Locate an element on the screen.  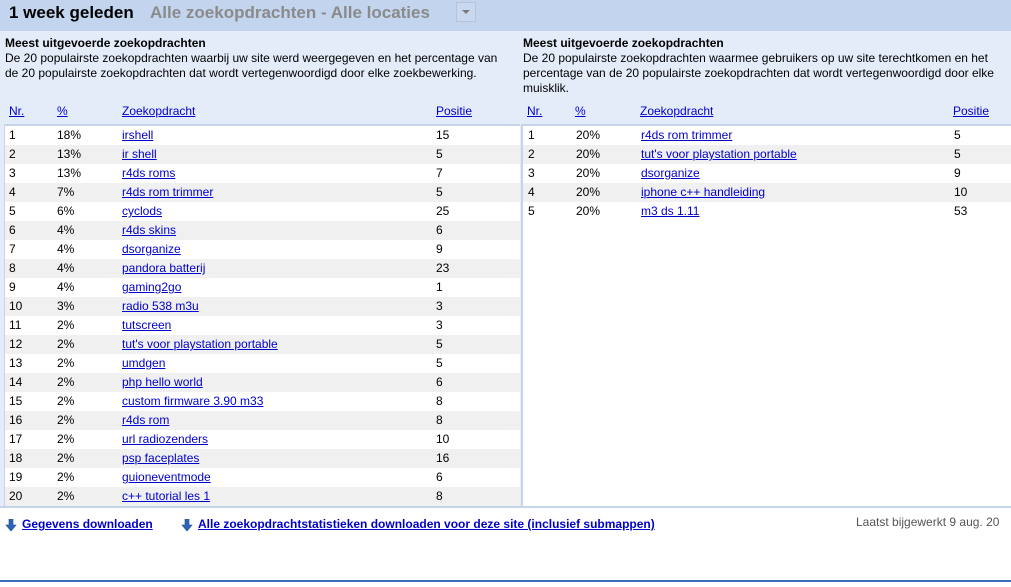
row-query-link: psp faceplates is located at coordinates (160, 458).